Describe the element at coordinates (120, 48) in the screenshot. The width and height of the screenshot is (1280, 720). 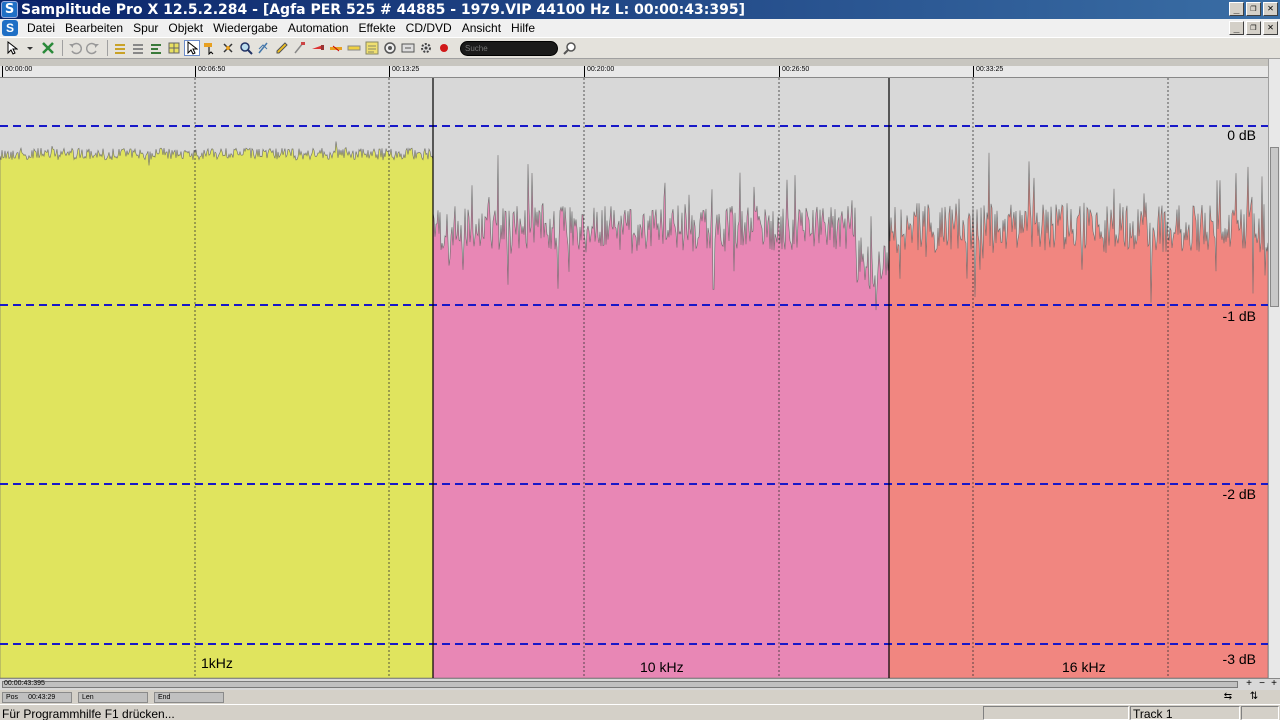
I see `list-icon` at that location.